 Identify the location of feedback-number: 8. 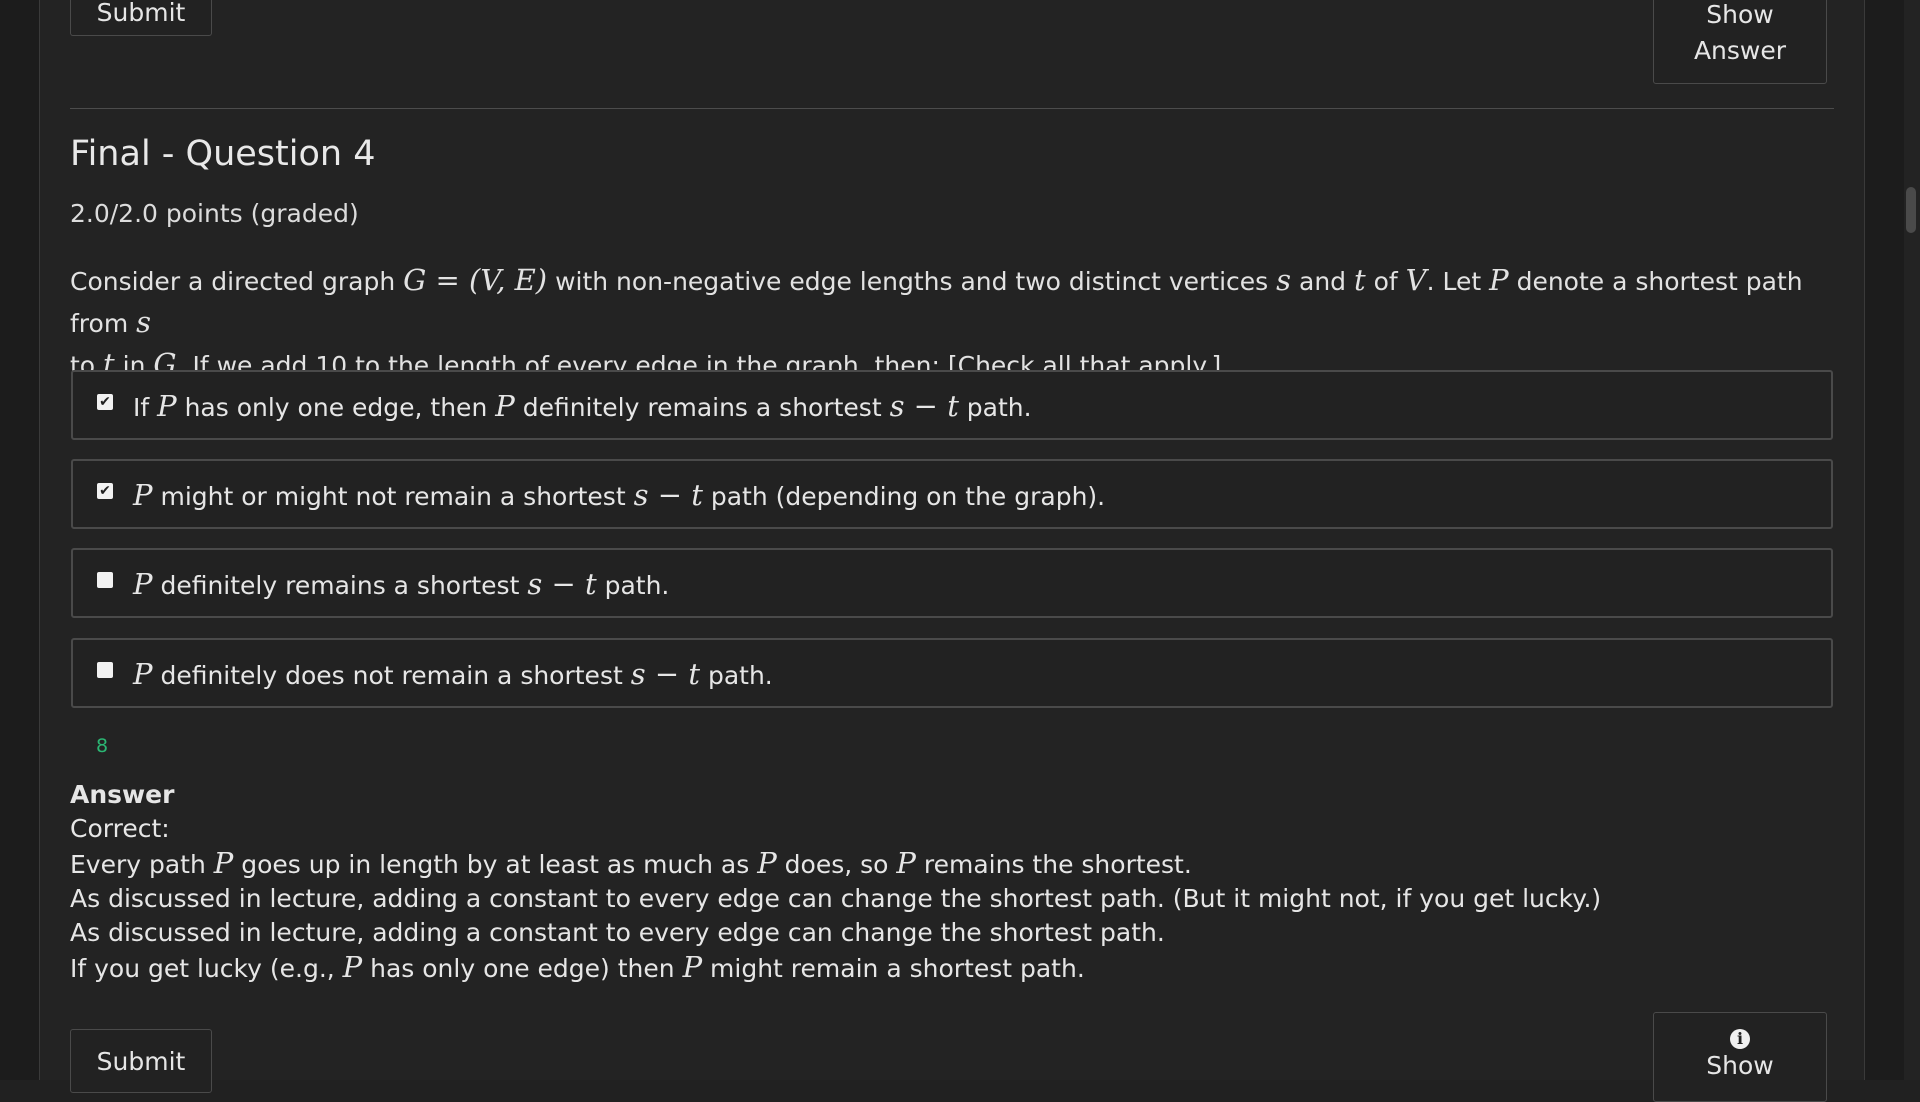
(102, 746).